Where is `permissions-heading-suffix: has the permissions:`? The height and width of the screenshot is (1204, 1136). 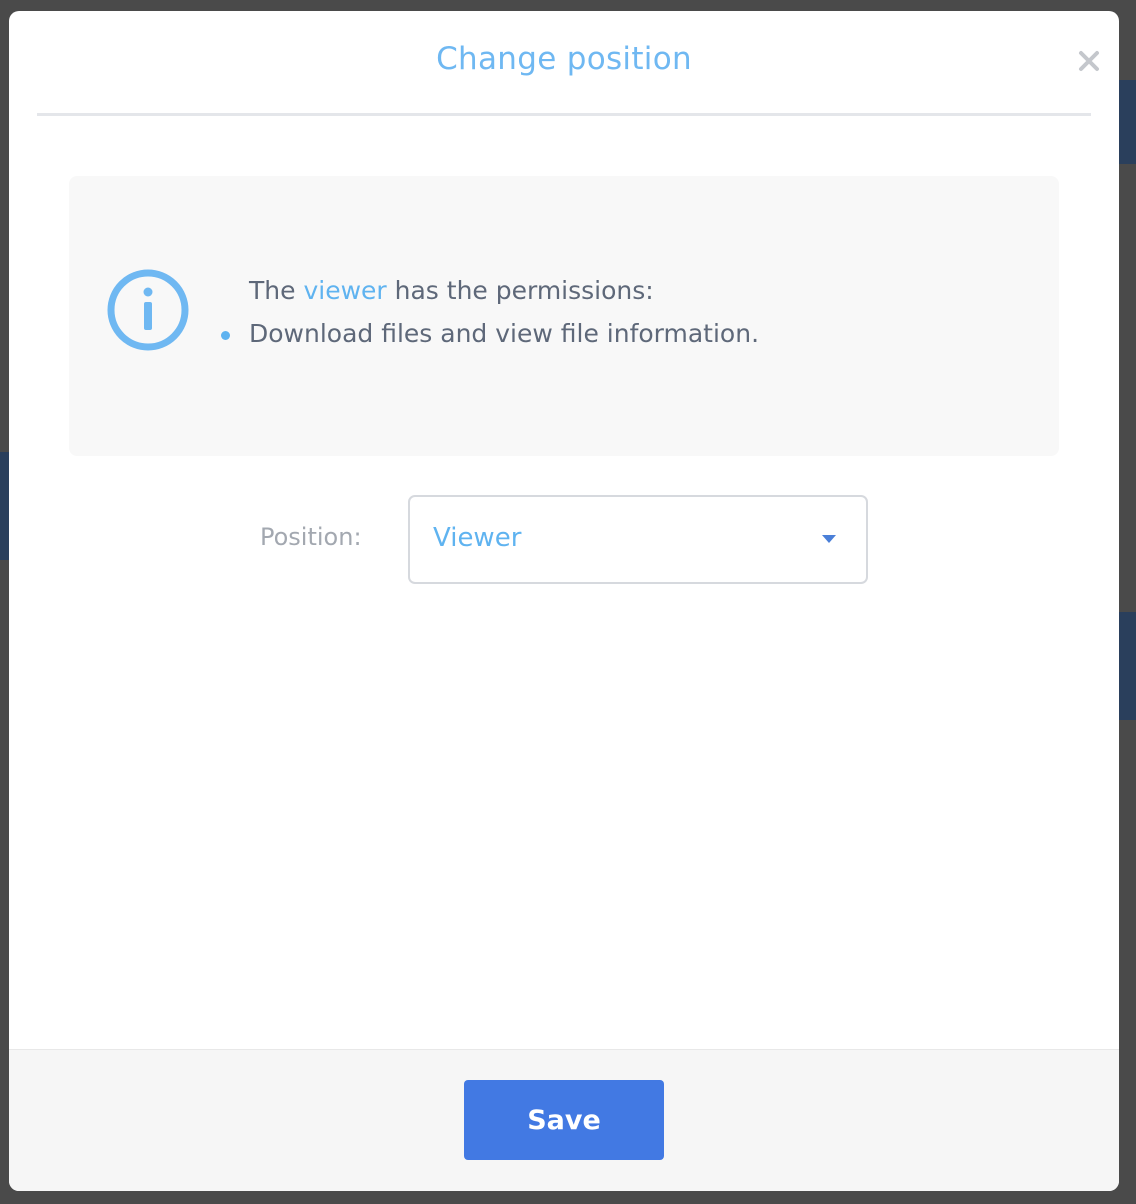
permissions-heading-suffix: has the permissions: is located at coordinates (520, 290).